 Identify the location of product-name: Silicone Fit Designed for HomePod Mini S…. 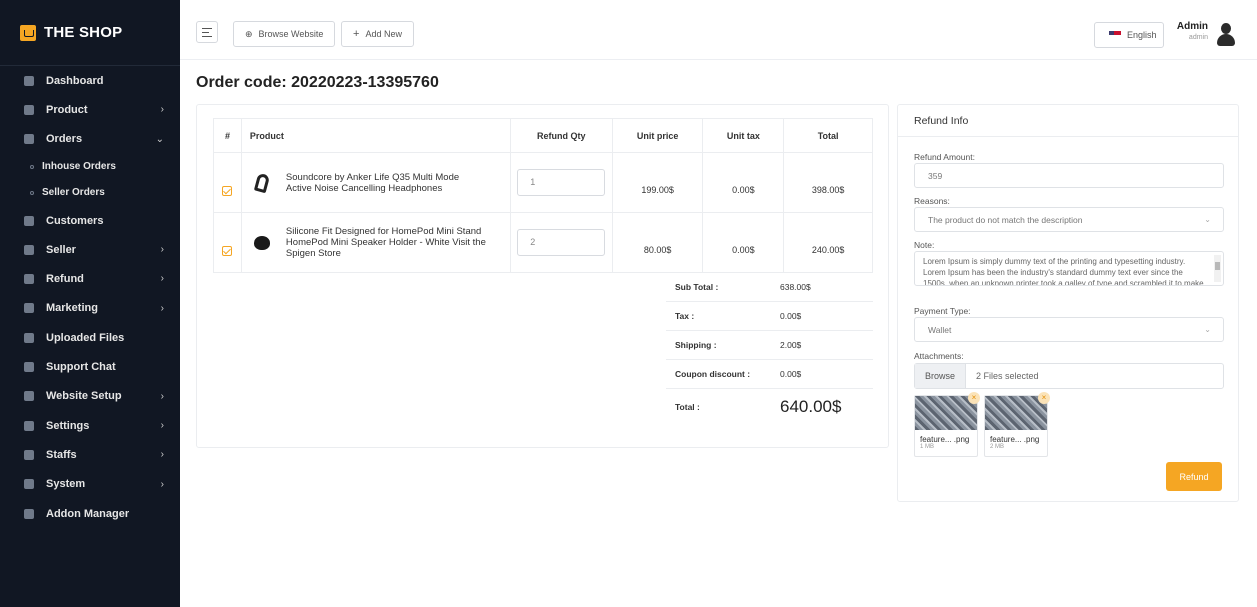
(385, 242).